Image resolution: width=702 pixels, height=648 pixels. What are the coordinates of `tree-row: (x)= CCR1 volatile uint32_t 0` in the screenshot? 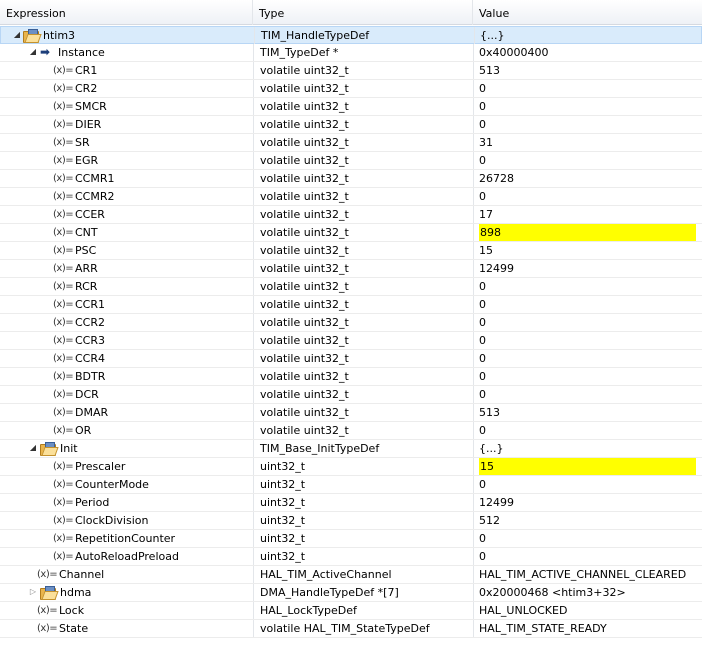 It's located at (351, 305).